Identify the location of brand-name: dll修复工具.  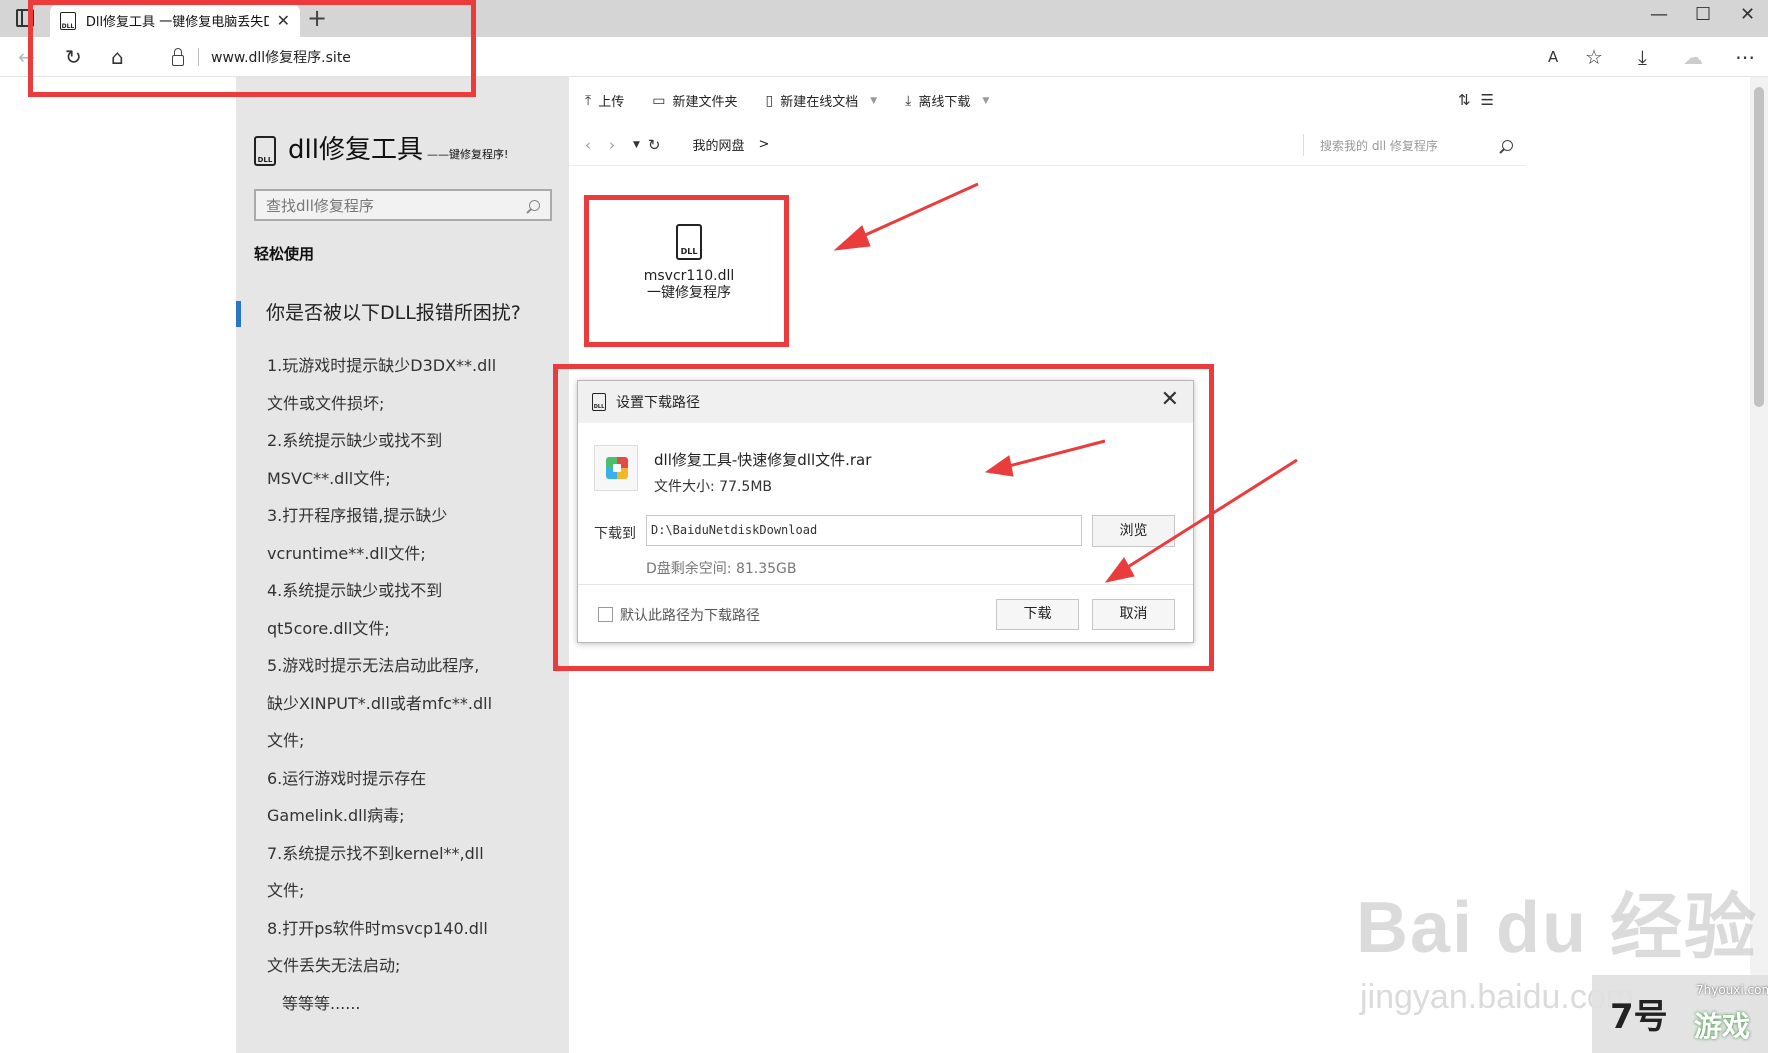
(355, 150).